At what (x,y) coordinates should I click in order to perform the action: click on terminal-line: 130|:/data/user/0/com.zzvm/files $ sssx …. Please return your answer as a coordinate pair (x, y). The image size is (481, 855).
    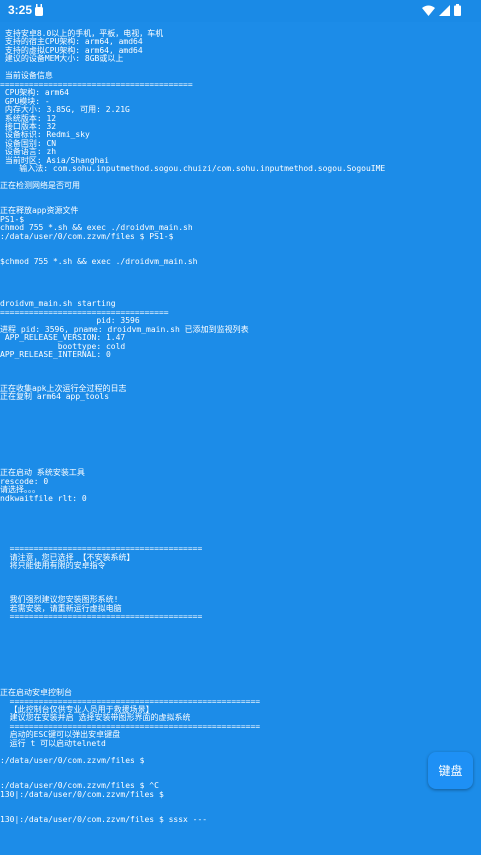
    Looking at the image, I should click on (104, 819).